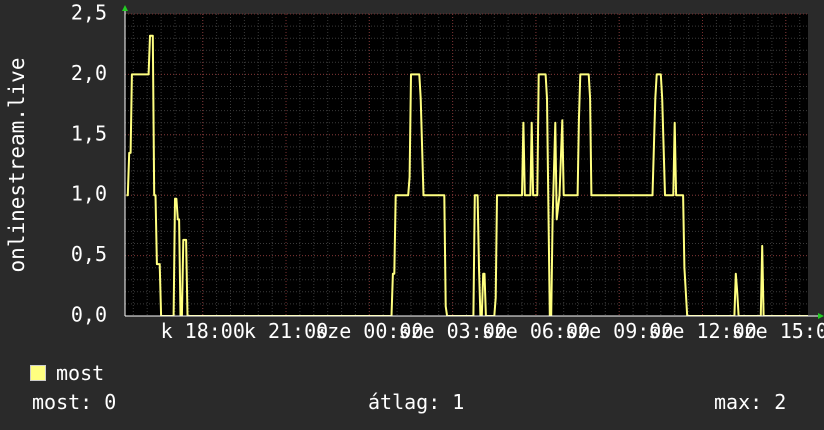 This screenshot has width=824, height=430. What do you see at coordinates (89, 315) in the screenshot?
I see `y-tick-label: 0,0` at bounding box center [89, 315].